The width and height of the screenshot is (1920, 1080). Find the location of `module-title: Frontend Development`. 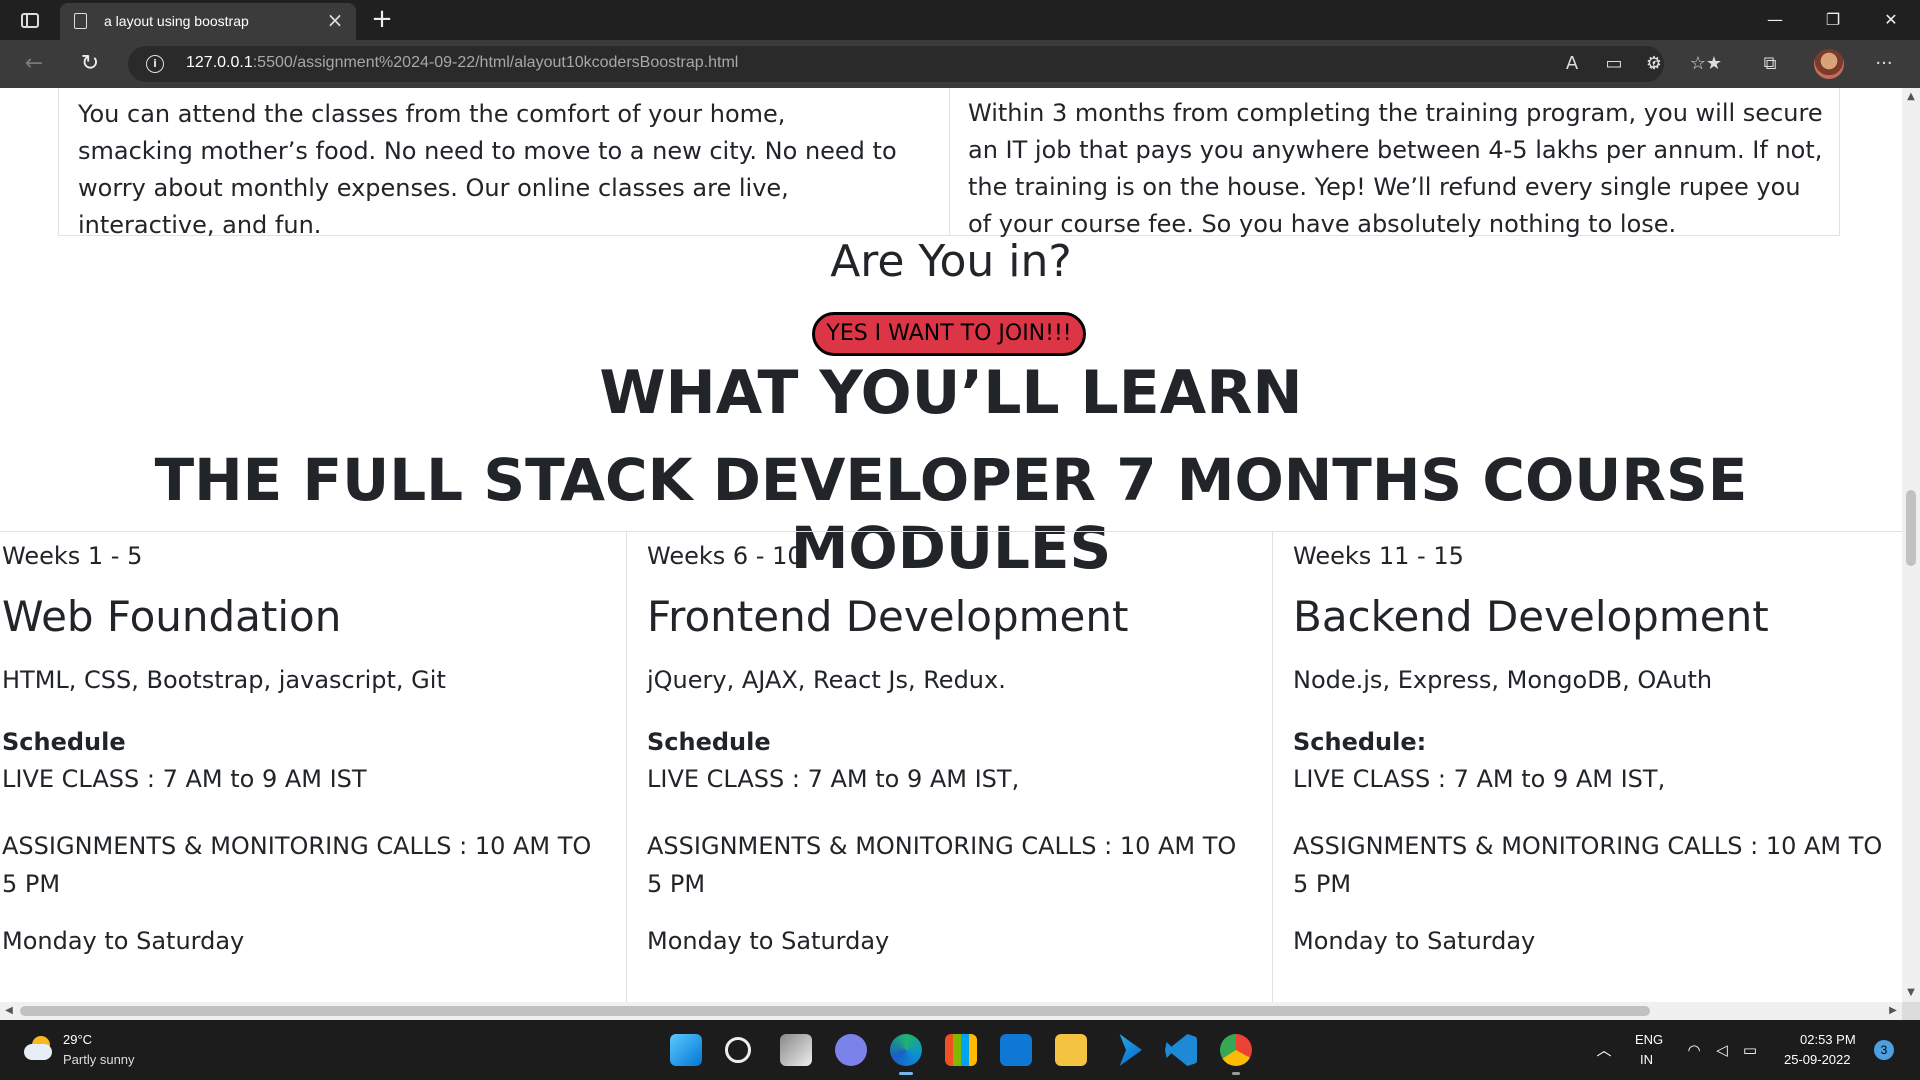

module-title: Frontend Development is located at coordinates (888, 616).